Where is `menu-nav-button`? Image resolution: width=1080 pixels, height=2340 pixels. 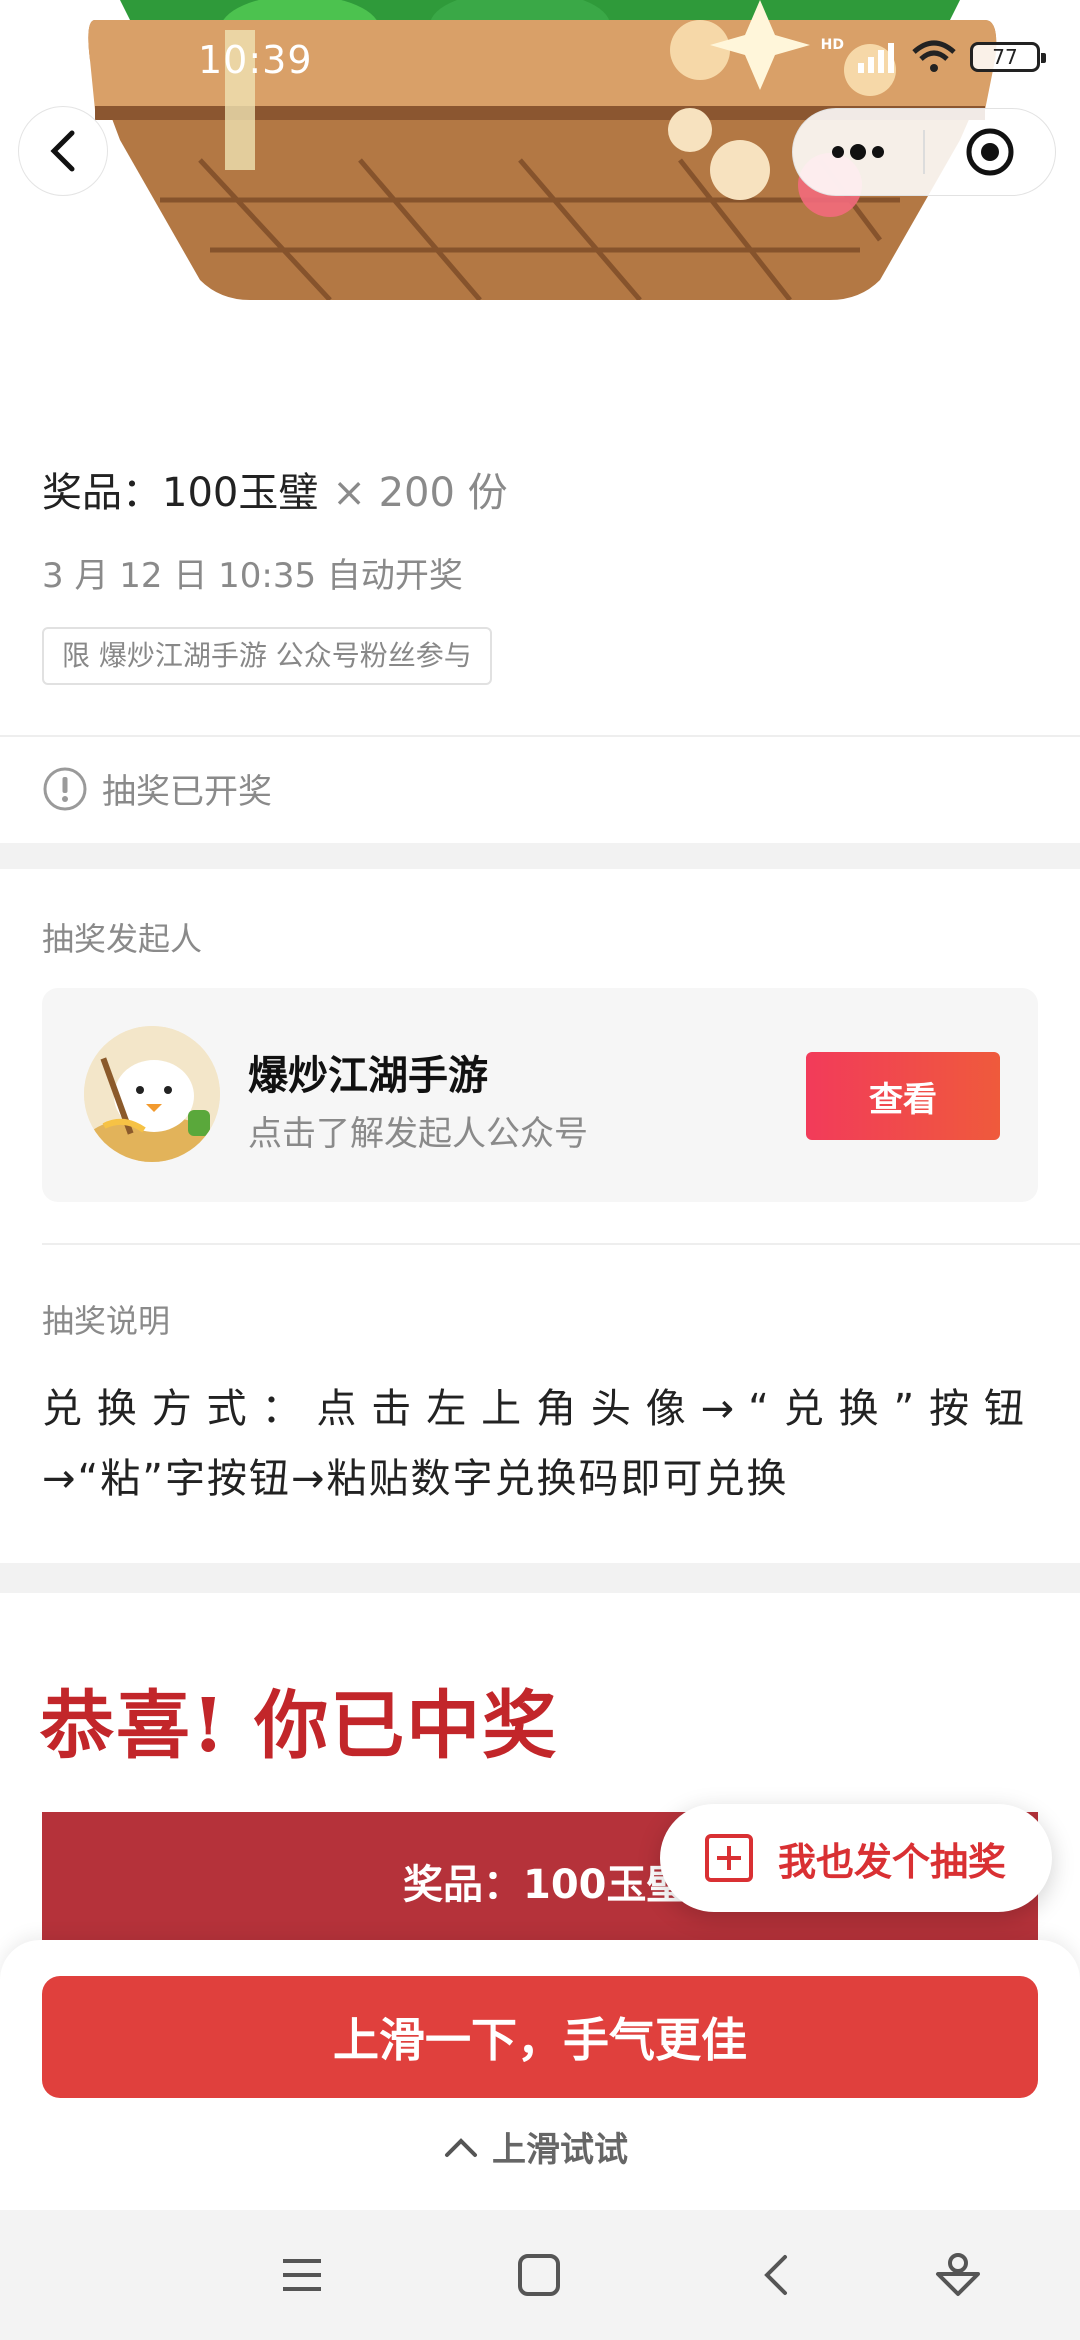
menu-nav-button is located at coordinates (302, 2275).